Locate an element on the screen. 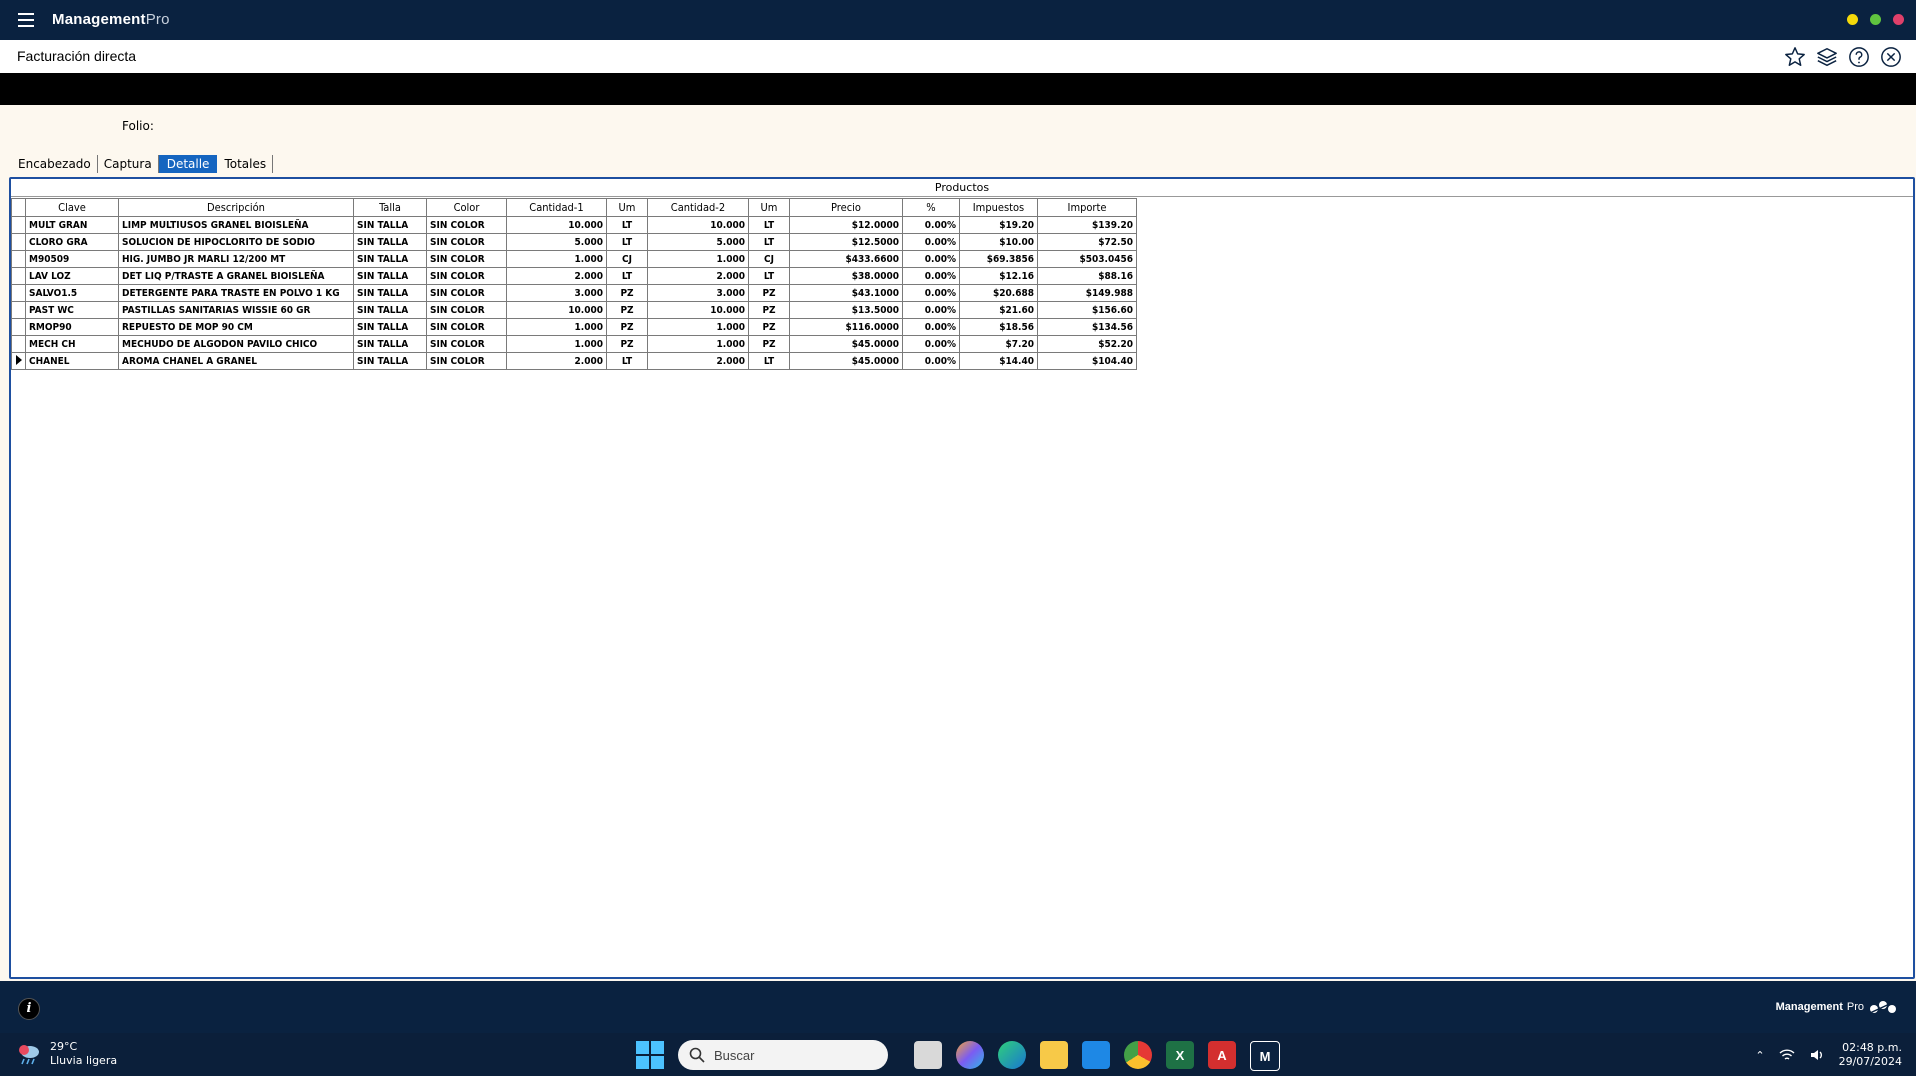  close-window-button is located at coordinates (1898, 19).